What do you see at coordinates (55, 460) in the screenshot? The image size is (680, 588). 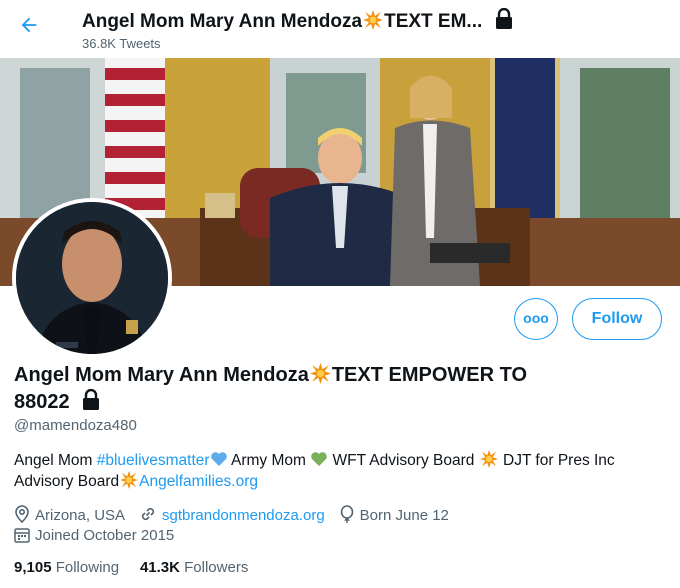 I see `bio-text-1: Angel Mom` at bounding box center [55, 460].